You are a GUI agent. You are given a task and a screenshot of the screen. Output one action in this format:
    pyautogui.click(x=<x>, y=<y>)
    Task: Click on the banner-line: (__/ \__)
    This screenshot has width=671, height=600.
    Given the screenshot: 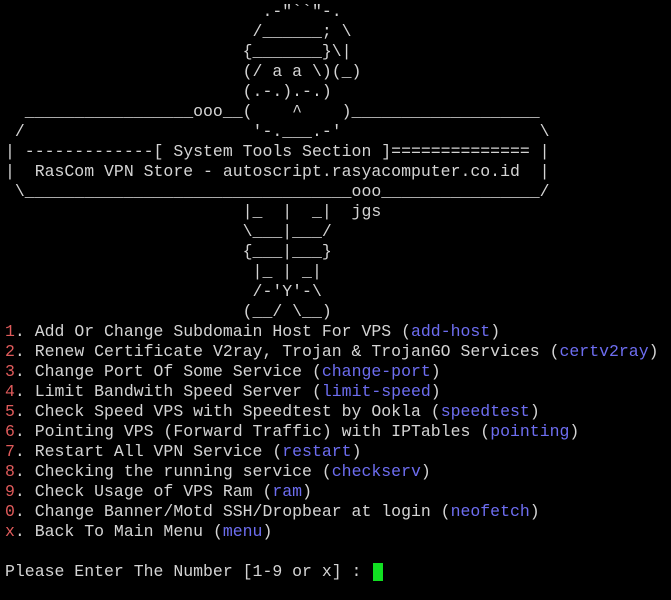 What is the action you would take?
    pyautogui.click(x=168, y=311)
    